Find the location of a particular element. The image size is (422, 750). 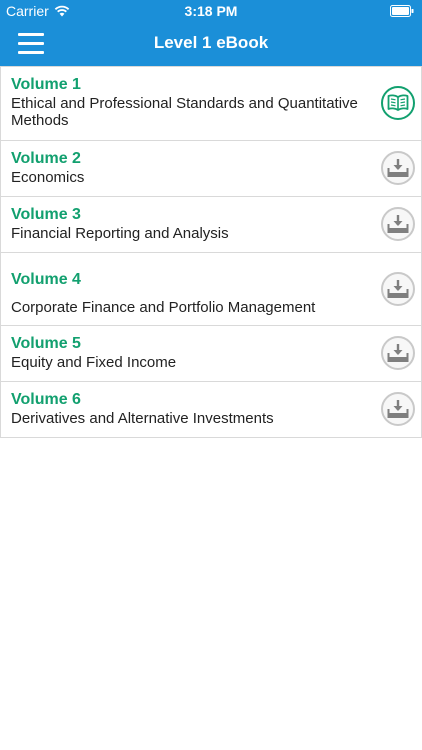

volume-subtitle: Economics is located at coordinates (48, 177).